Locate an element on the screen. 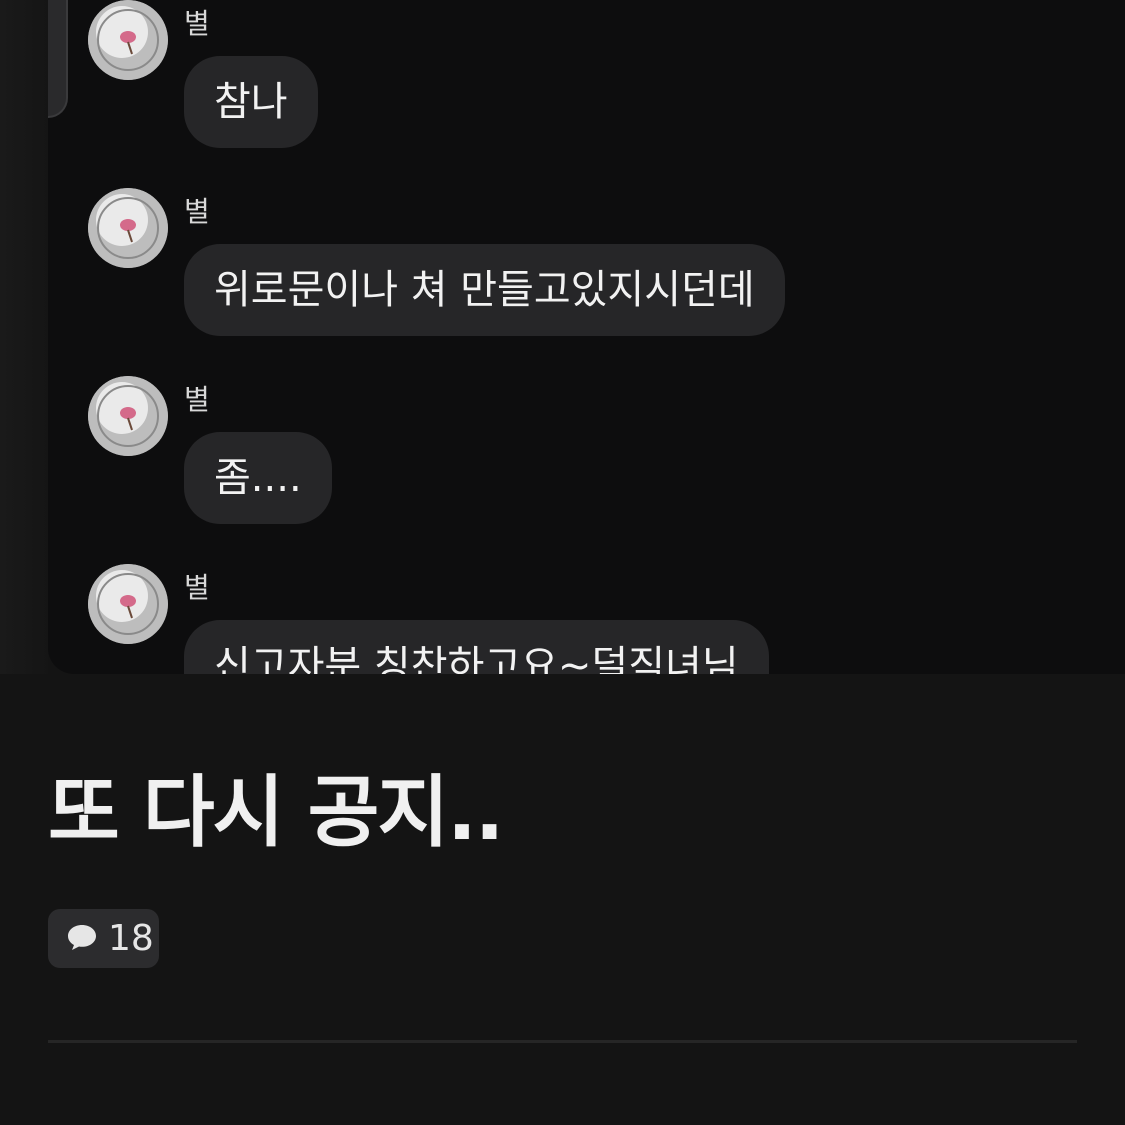 The height and width of the screenshot is (1125, 1125). post-title: 또 다시 공지.. is located at coordinates (276, 806).